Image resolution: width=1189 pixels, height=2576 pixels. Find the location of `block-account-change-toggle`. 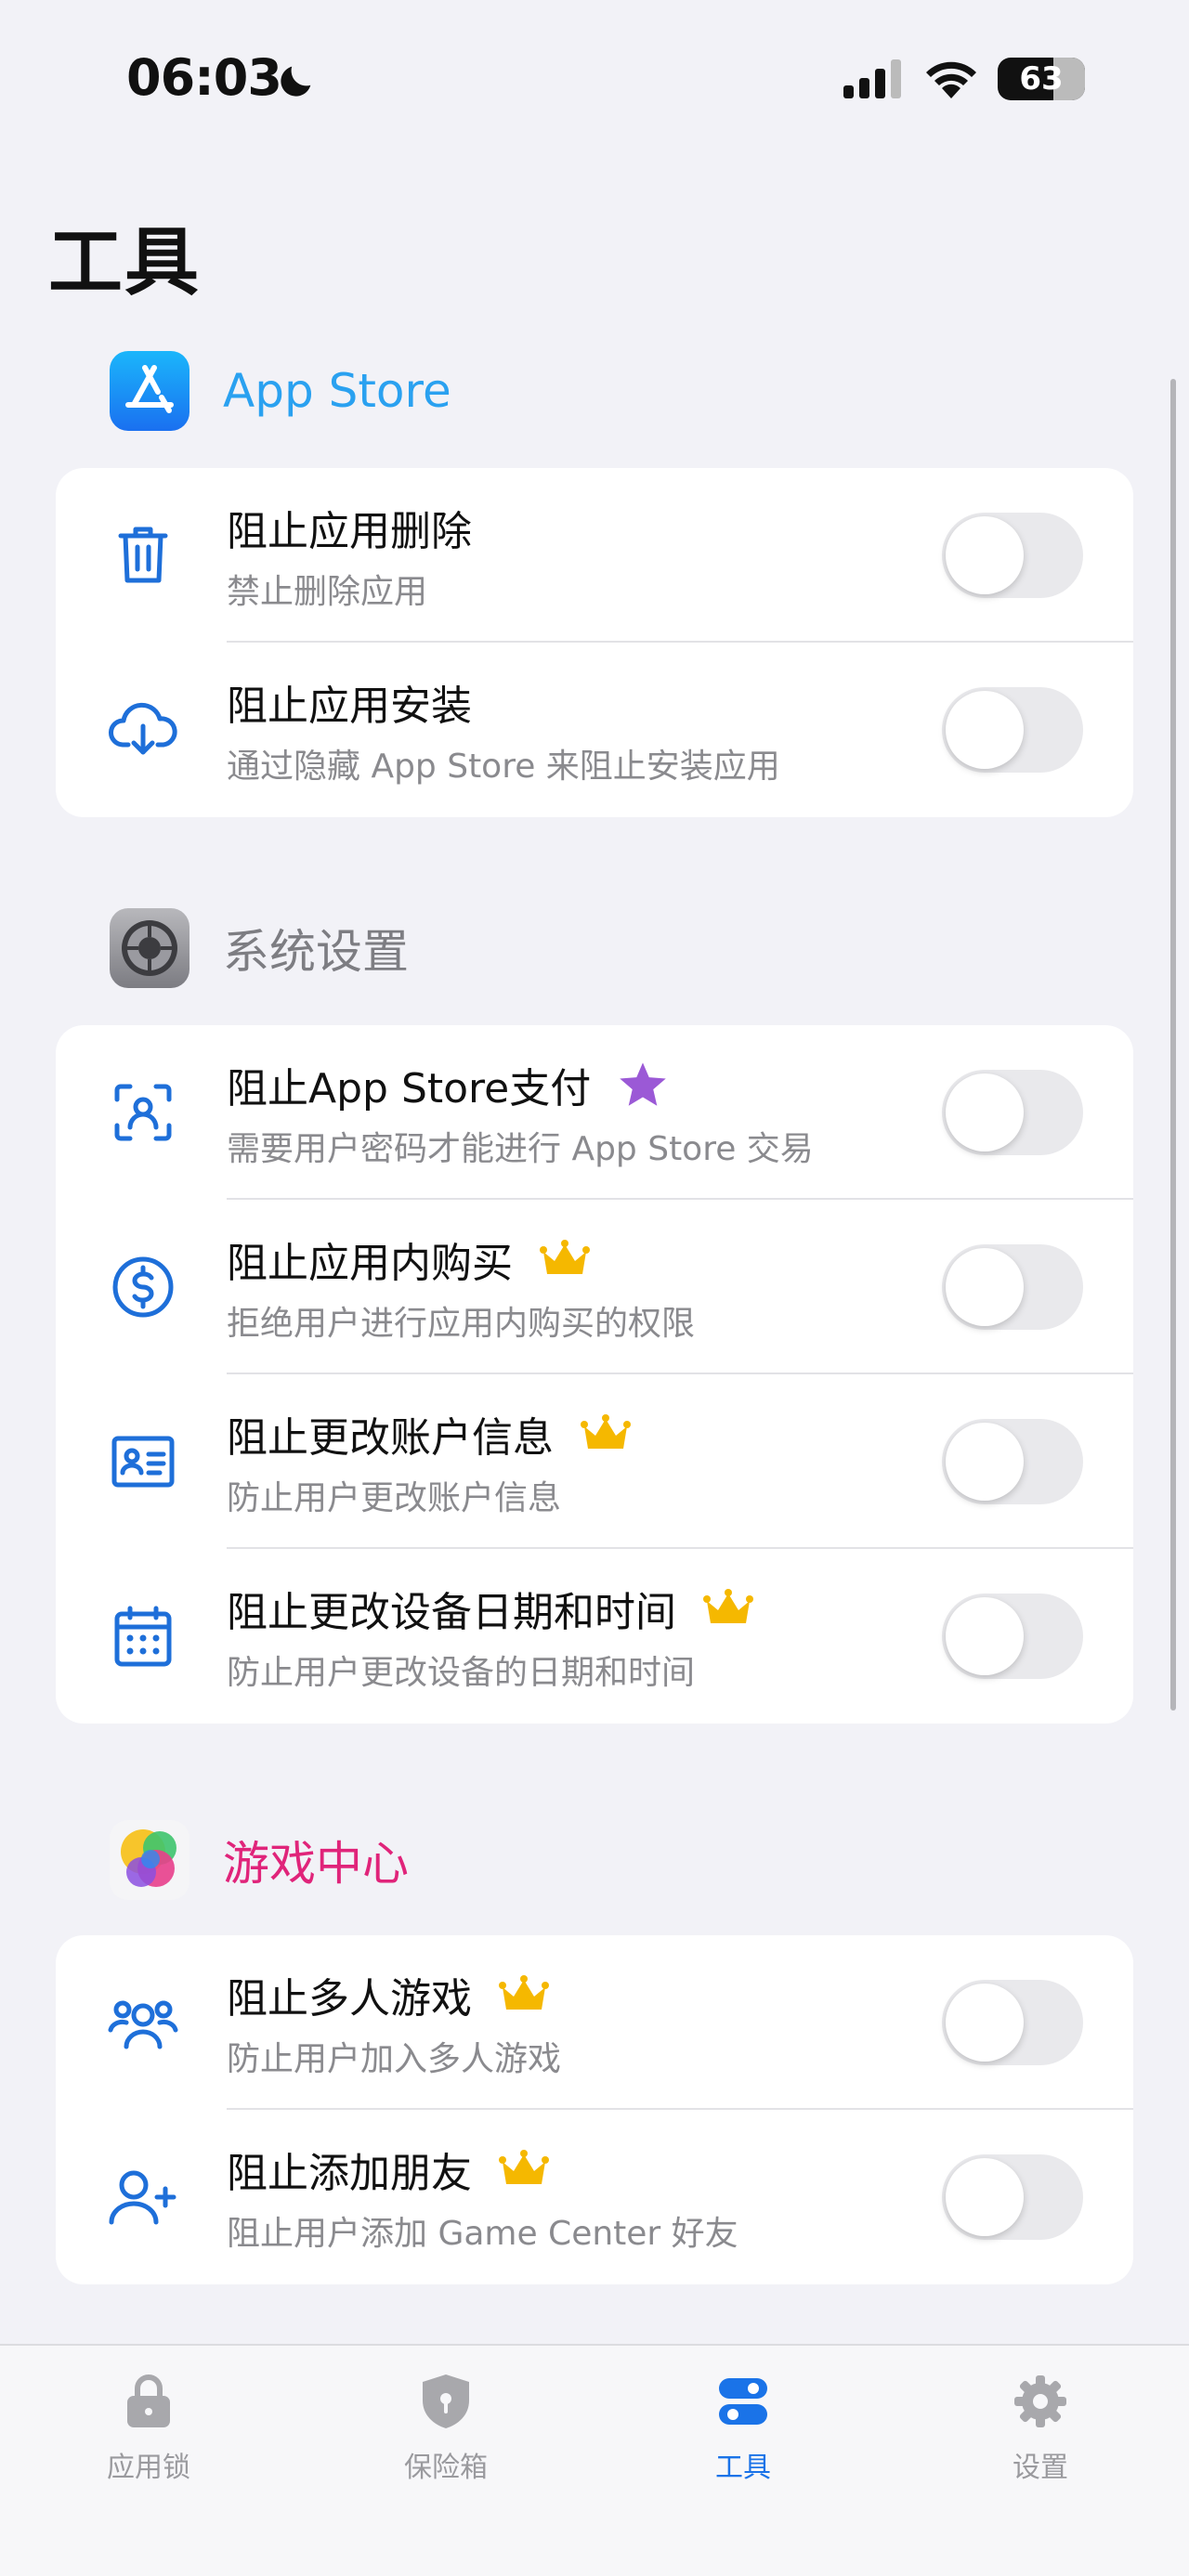

block-account-change-toggle is located at coordinates (1012, 1462).